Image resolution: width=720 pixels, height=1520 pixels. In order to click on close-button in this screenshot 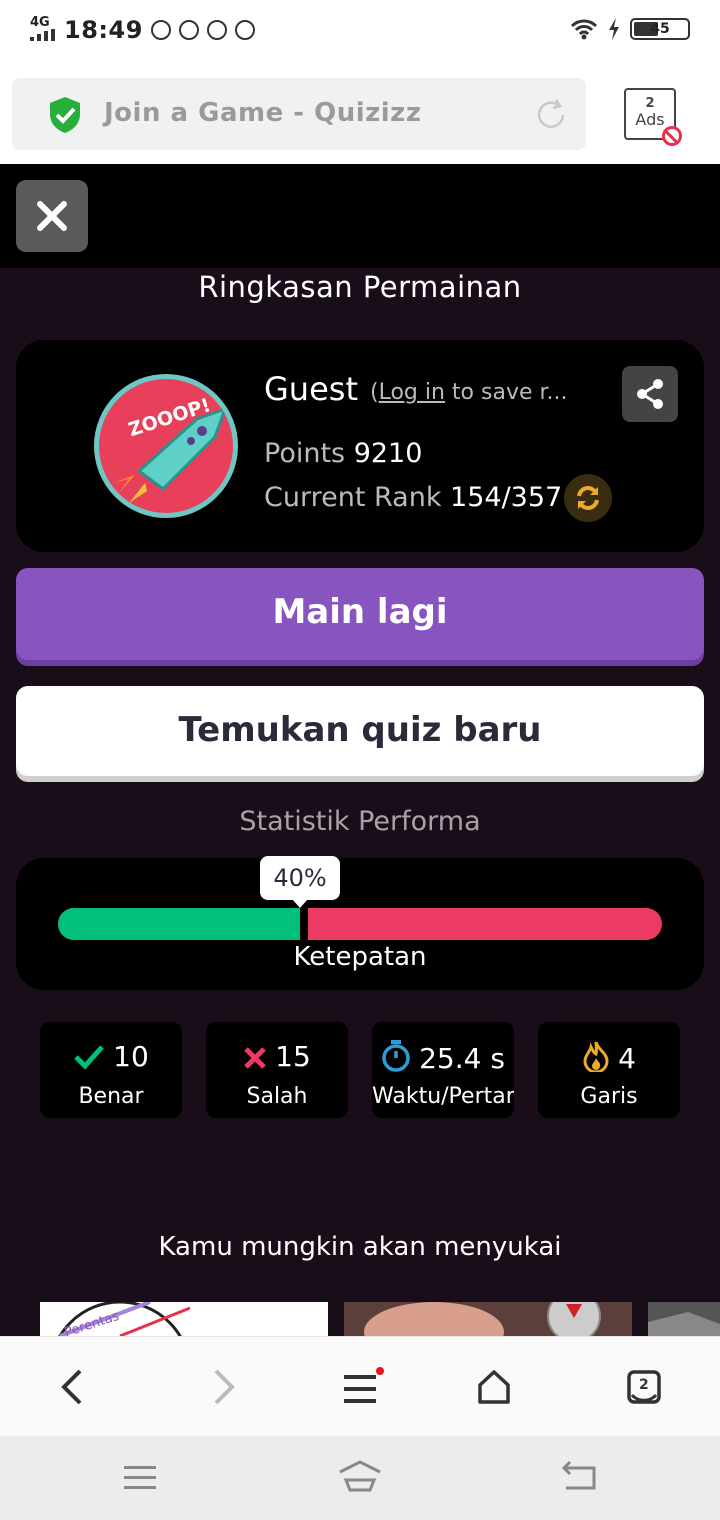, I will do `click(52, 216)`.